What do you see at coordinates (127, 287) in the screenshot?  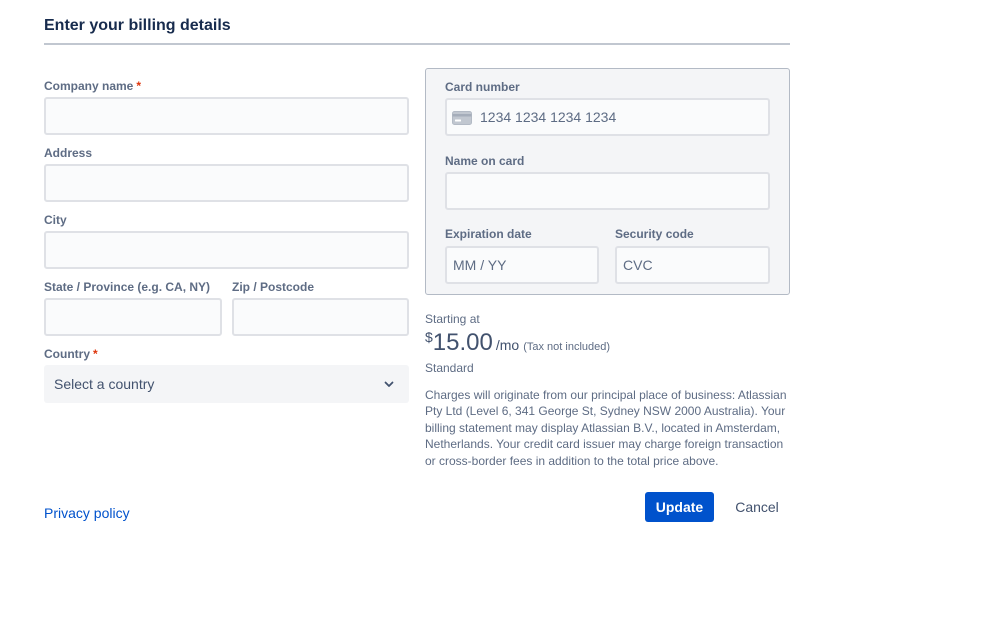 I see `state-label: State / Province (e.g. CA, NY)` at bounding box center [127, 287].